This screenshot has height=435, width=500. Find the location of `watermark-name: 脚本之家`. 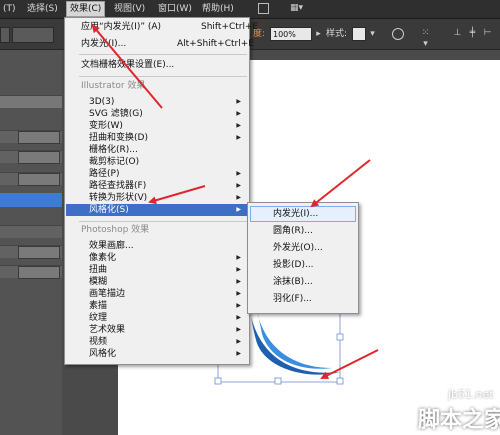

watermark-name: 脚本之家 is located at coordinates (459, 420).